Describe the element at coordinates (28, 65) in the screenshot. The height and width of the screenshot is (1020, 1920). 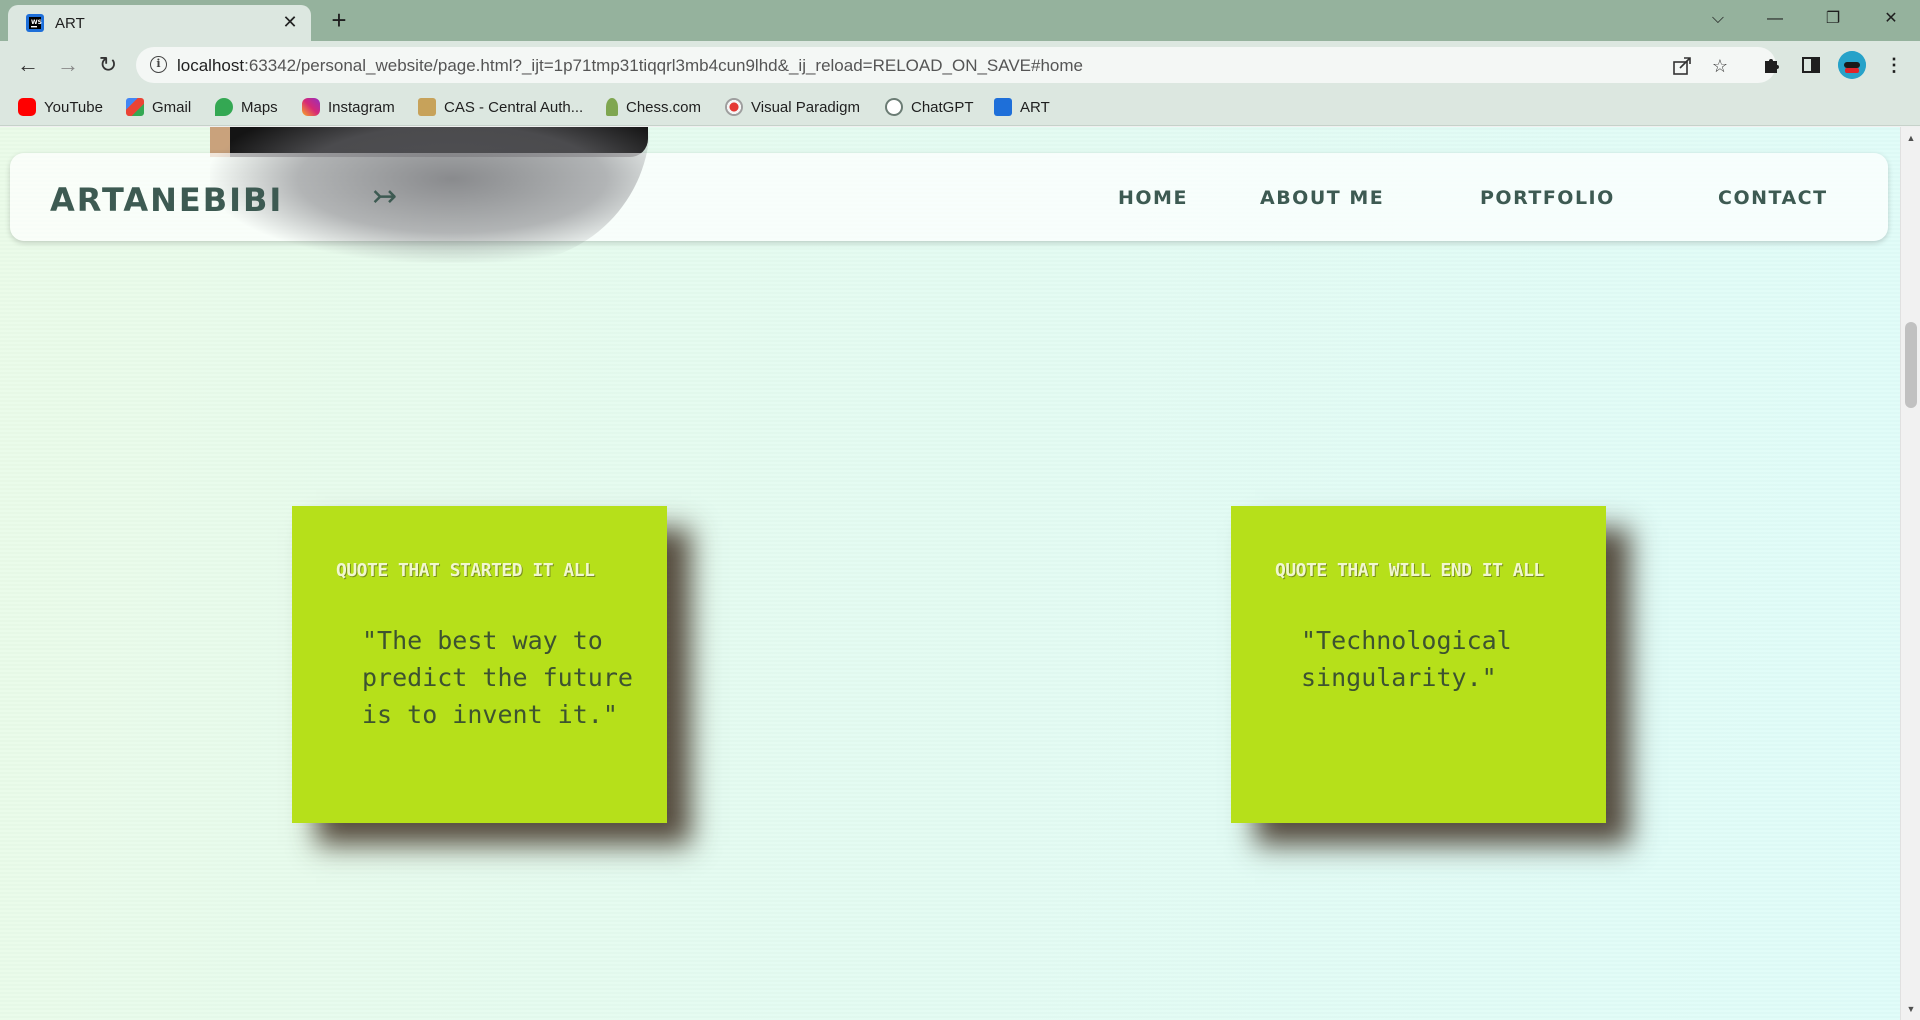
I see `back-button: ←` at that location.